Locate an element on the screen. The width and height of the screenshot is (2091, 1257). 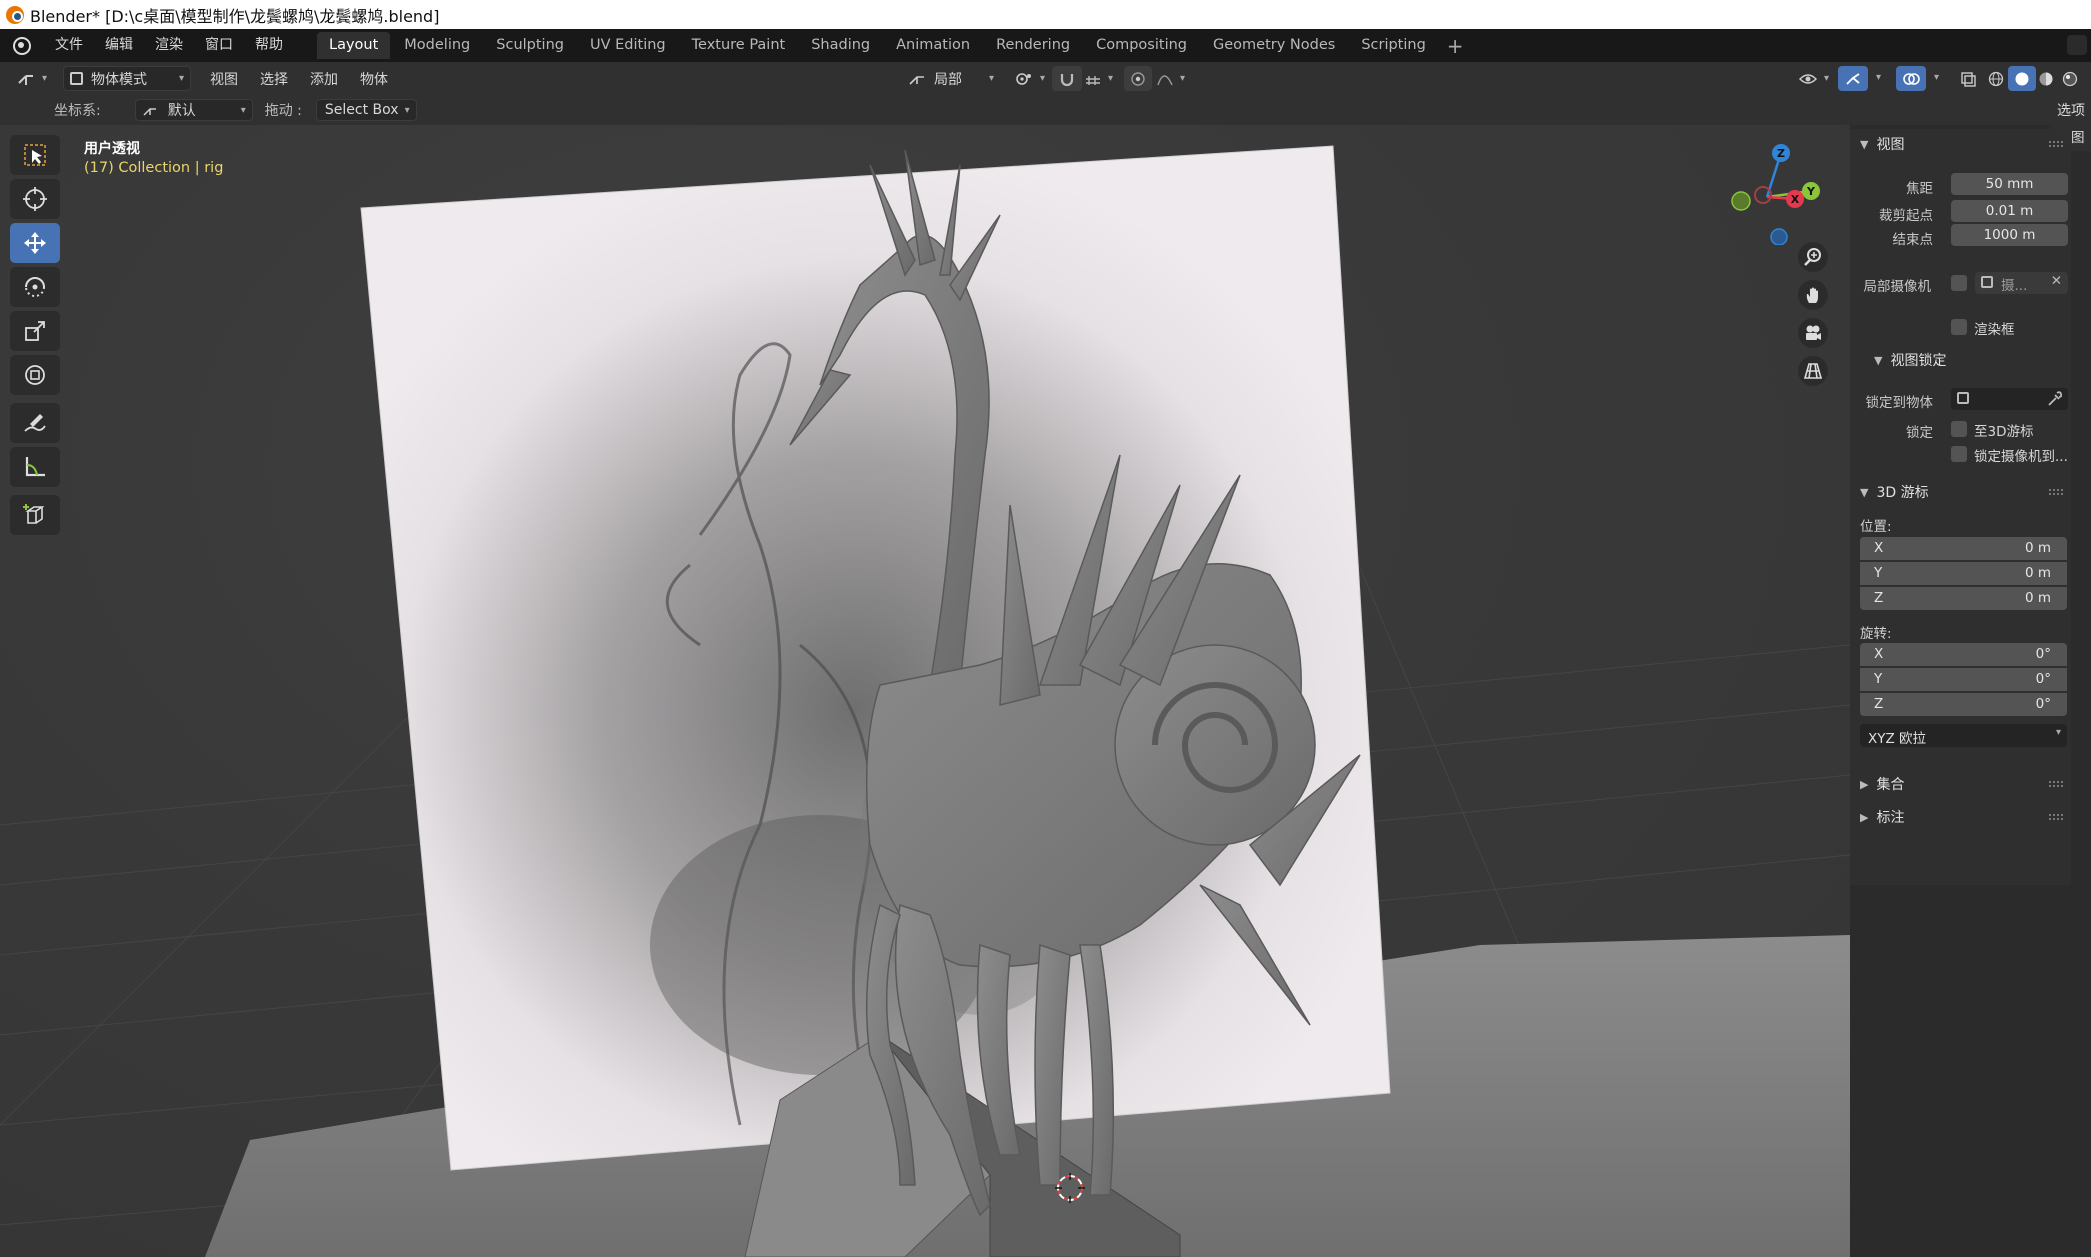
orientation-value: 默认 is located at coordinates (181, 111).